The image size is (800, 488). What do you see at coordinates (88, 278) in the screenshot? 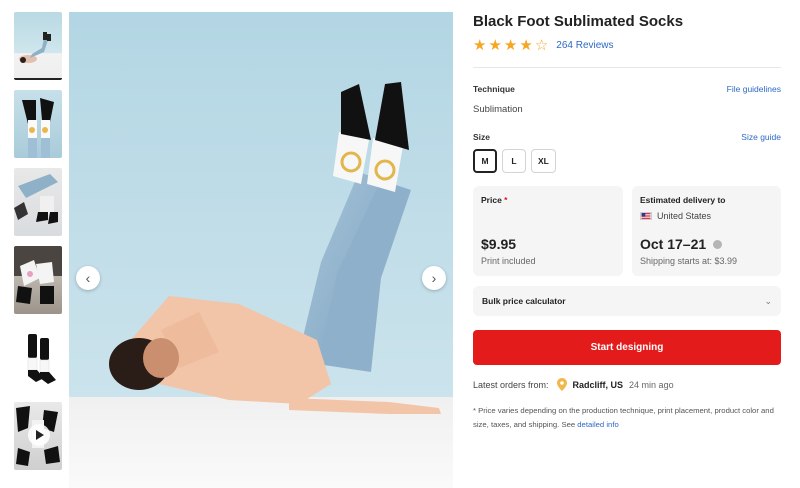
I see `chevron-left-icon: ‹` at bounding box center [88, 278].